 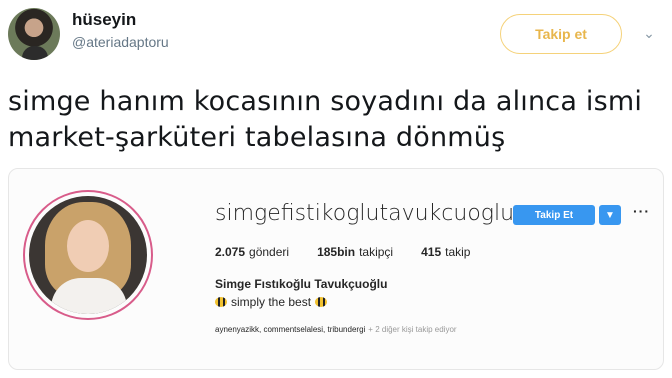 I want to click on stat-following-label: takip, so click(x=458, y=252).